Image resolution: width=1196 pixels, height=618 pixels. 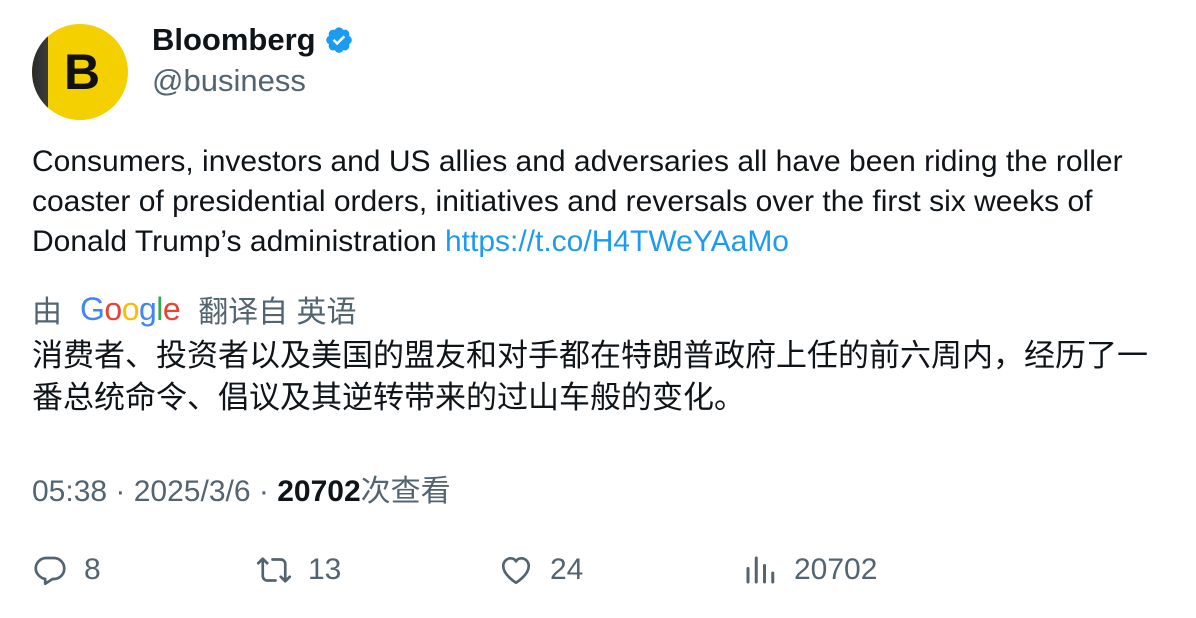 What do you see at coordinates (130, 308) in the screenshot?
I see `google-logo: Google` at bounding box center [130, 308].